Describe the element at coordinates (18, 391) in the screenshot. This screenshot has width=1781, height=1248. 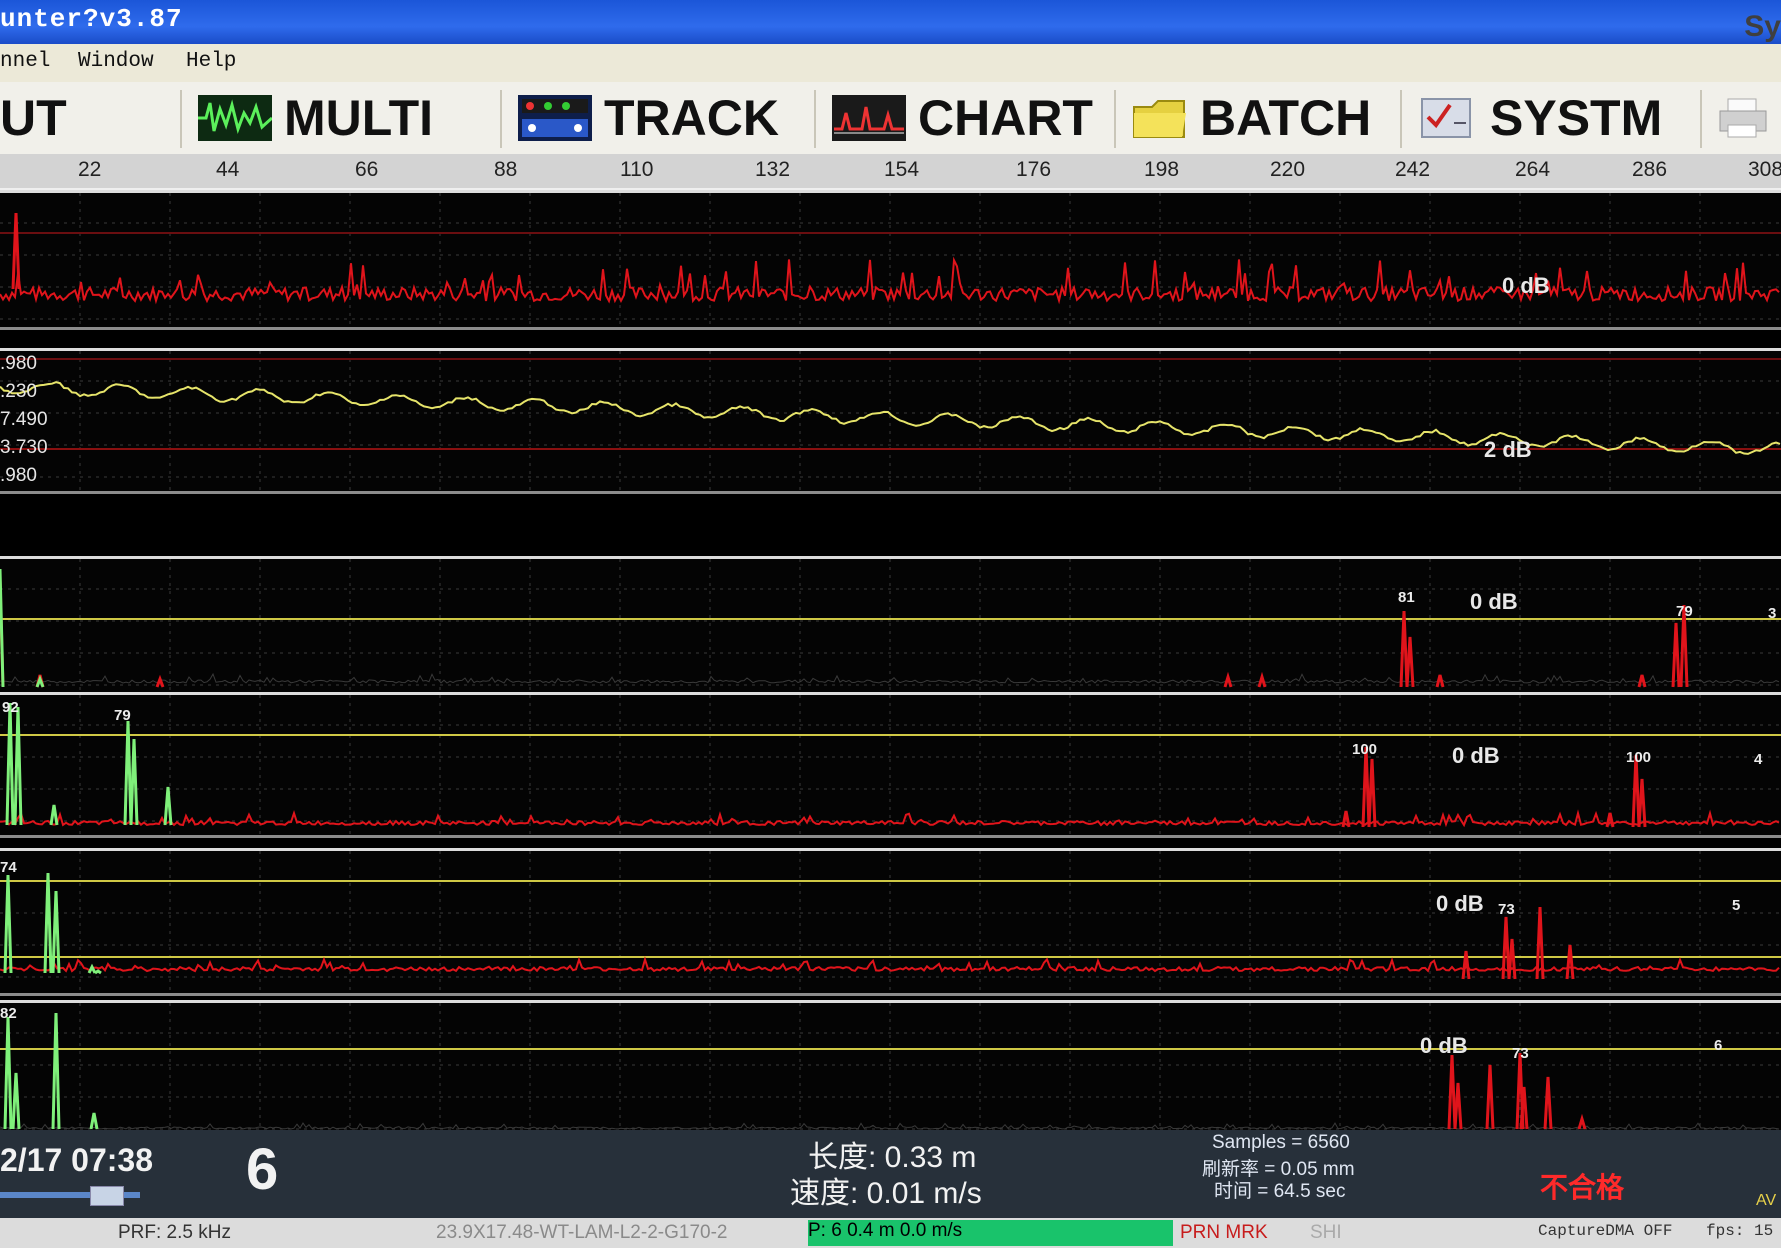
I see `y-axis-label: .230` at that location.